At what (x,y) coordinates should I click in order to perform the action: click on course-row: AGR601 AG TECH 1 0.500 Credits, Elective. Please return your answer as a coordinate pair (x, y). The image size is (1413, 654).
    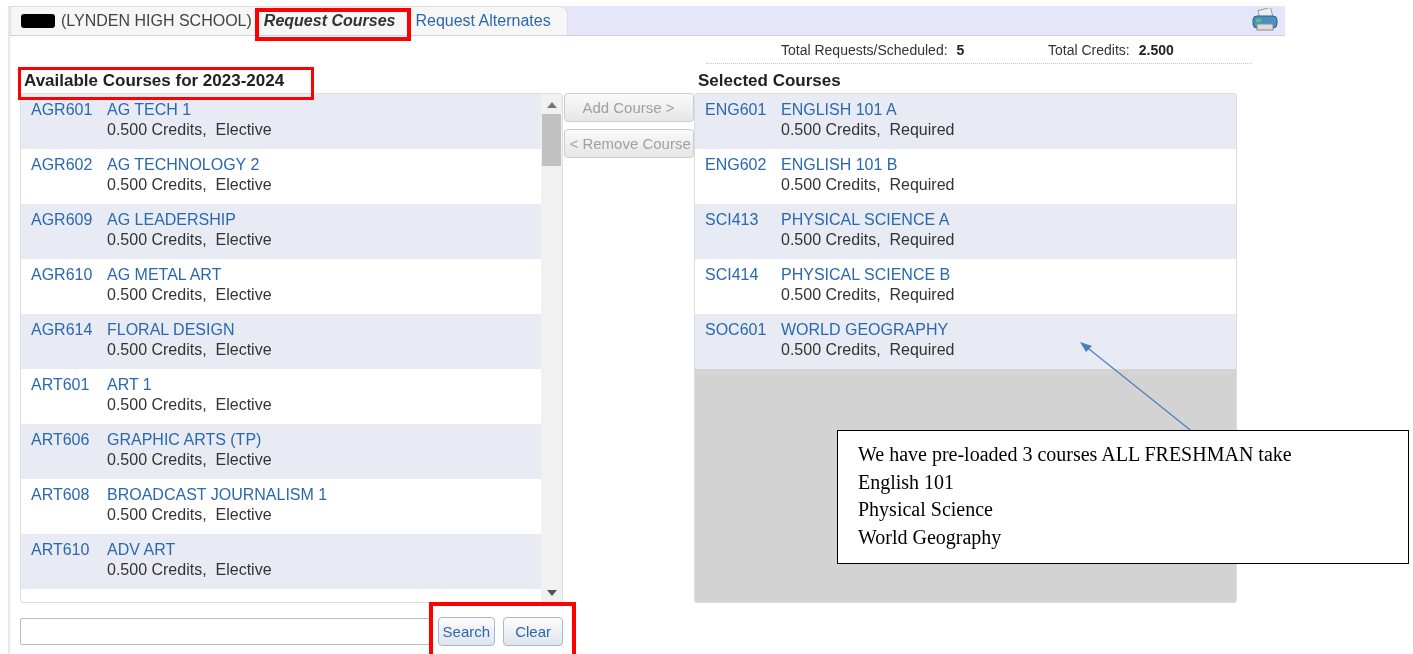
    Looking at the image, I should click on (281, 121).